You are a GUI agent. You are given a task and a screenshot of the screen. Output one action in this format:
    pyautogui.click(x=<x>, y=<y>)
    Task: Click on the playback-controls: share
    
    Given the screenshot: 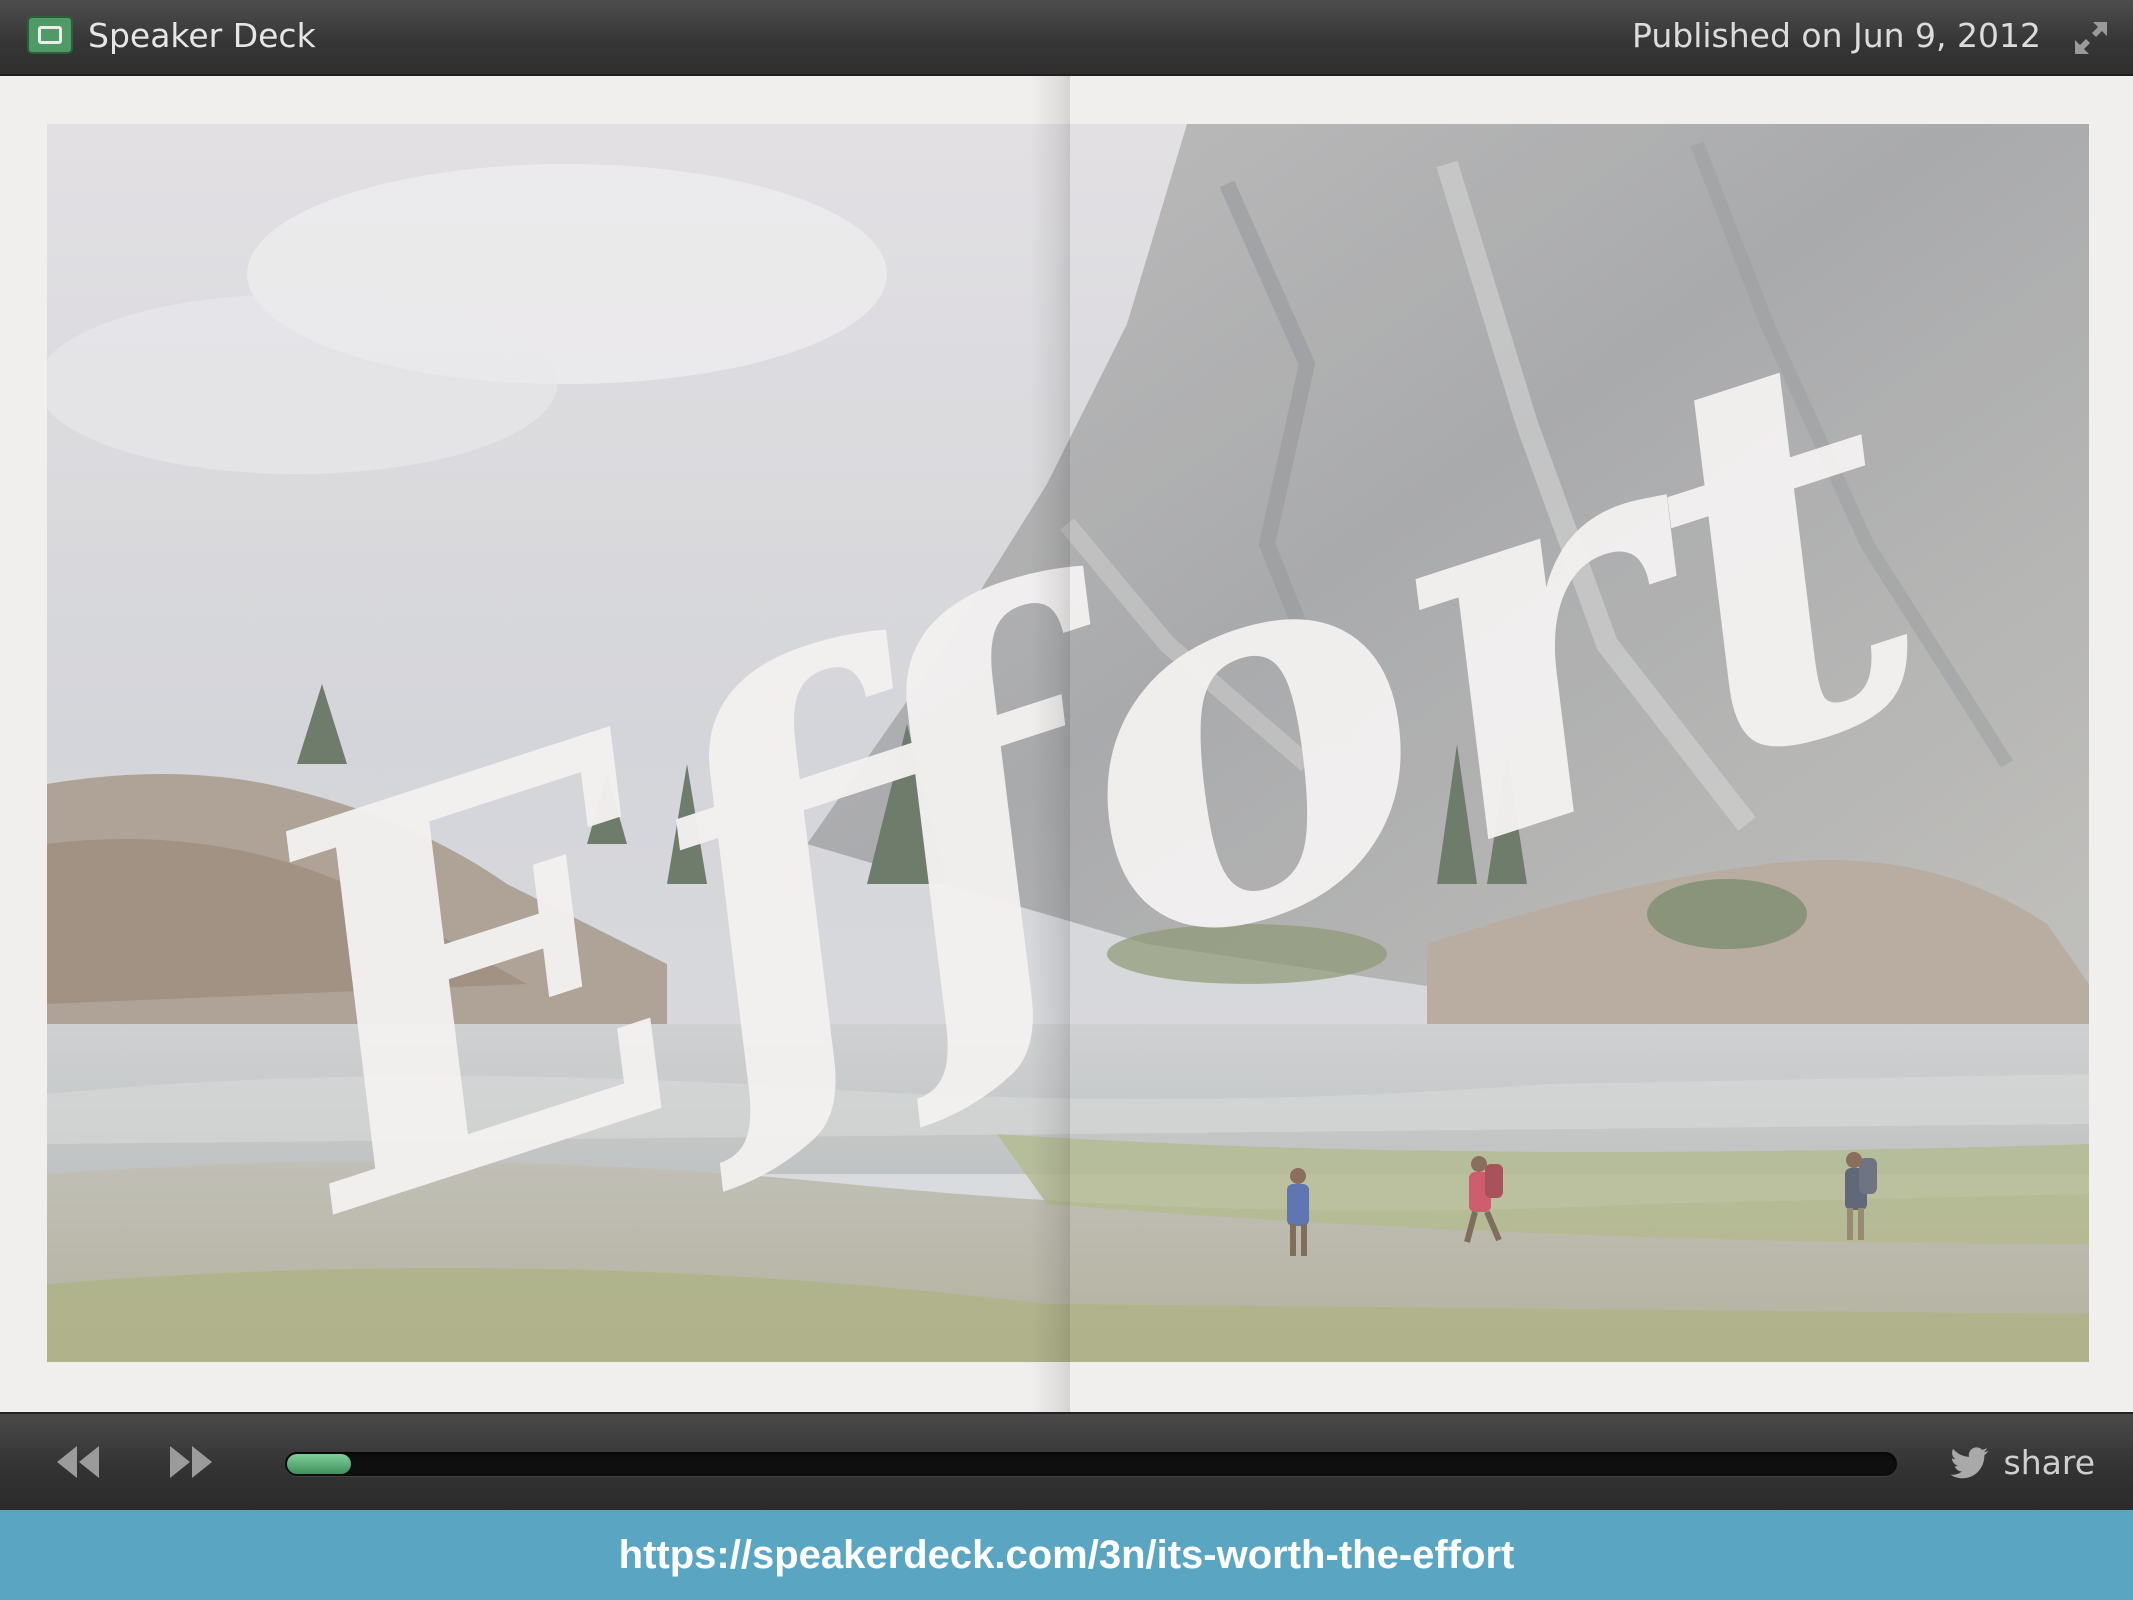 What is the action you would take?
    pyautogui.click(x=1066, y=1461)
    